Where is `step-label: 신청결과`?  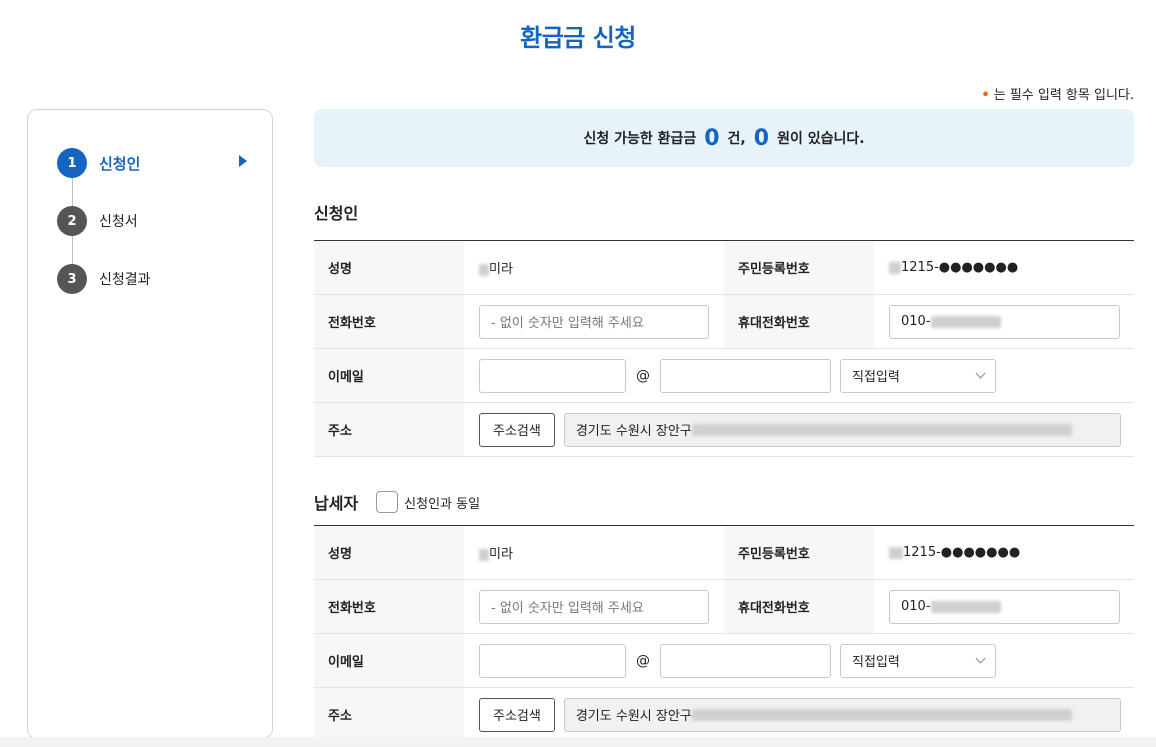 step-label: 신청결과 is located at coordinates (125, 280).